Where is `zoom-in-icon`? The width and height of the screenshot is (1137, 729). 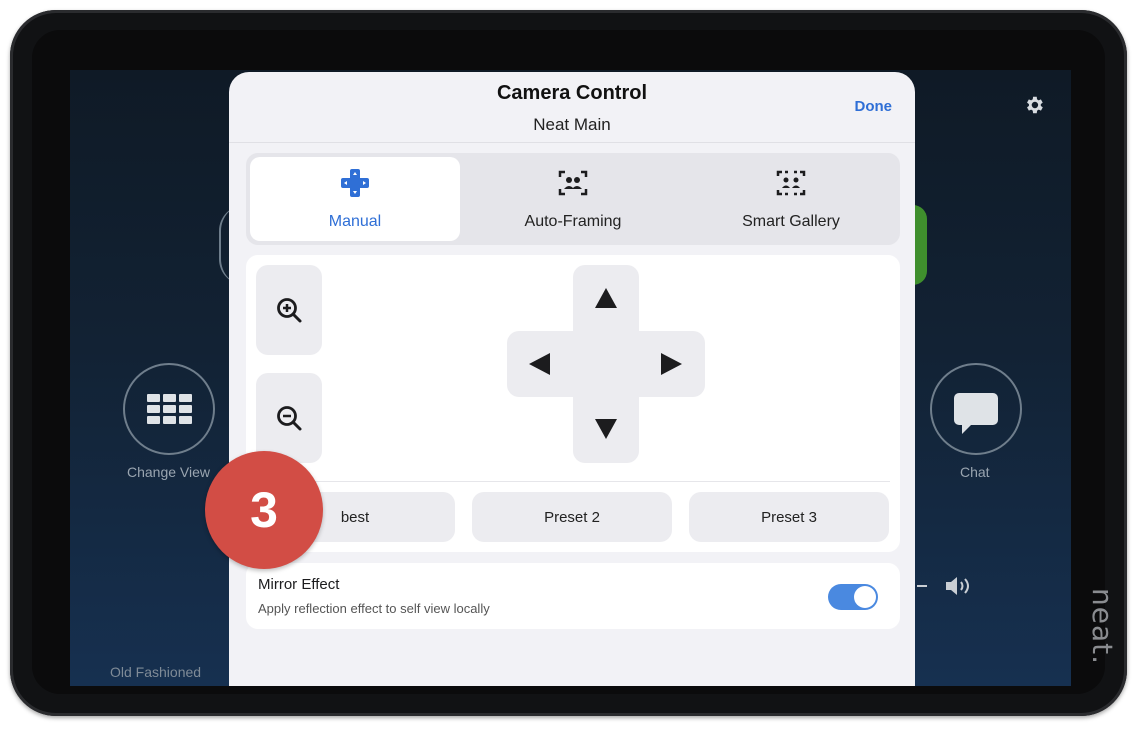
zoom-in-icon is located at coordinates (289, 310).